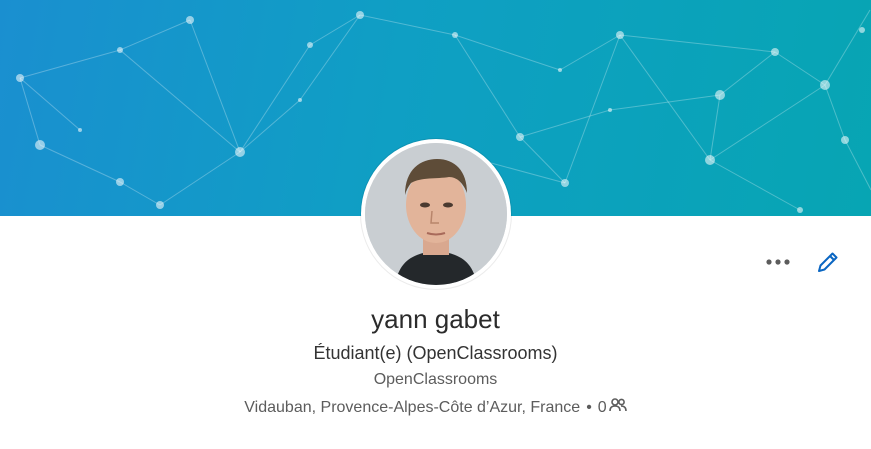 Image resolution: width=871 pixels, height=449 pixels. I want to click on people-icon, so click(617, 408).